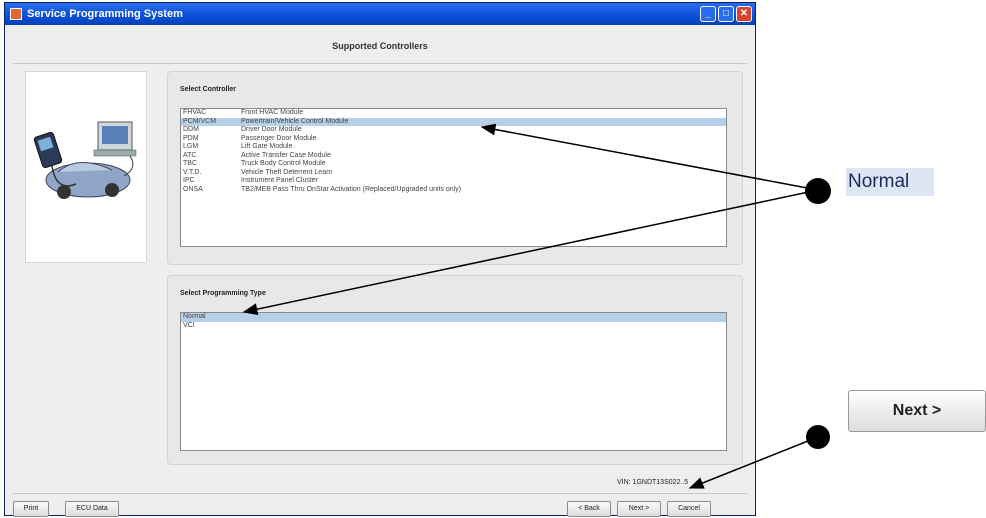 The width and height of the screenshot is (986, 518). What do you see at coordinates (917, 411) in the screenshot?
I see `next-callout: Next >` at bounding box center [917, 411].